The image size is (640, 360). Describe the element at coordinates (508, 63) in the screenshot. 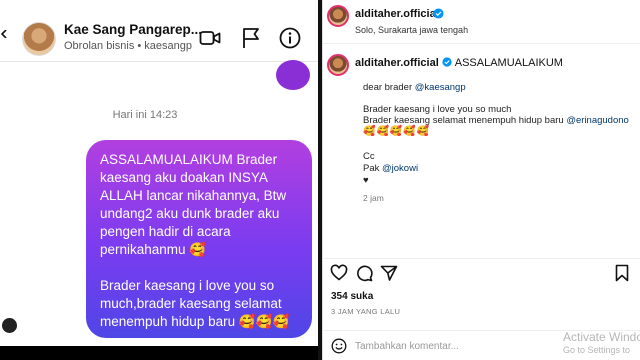

I see `caption-greeting: ASSALAMUALAIKUM` at that location.